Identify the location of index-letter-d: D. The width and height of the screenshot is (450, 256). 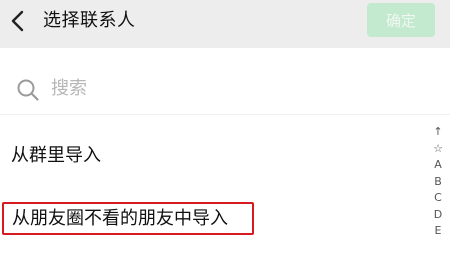
(438, 215).